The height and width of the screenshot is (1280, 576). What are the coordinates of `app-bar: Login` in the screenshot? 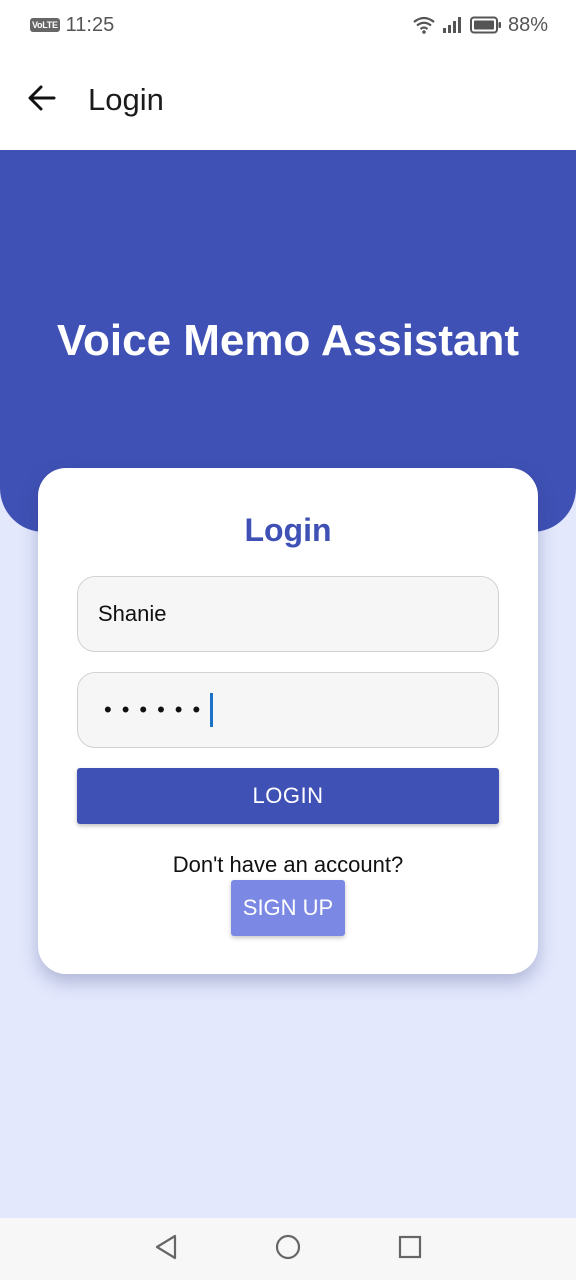 It's located at (288, 100).